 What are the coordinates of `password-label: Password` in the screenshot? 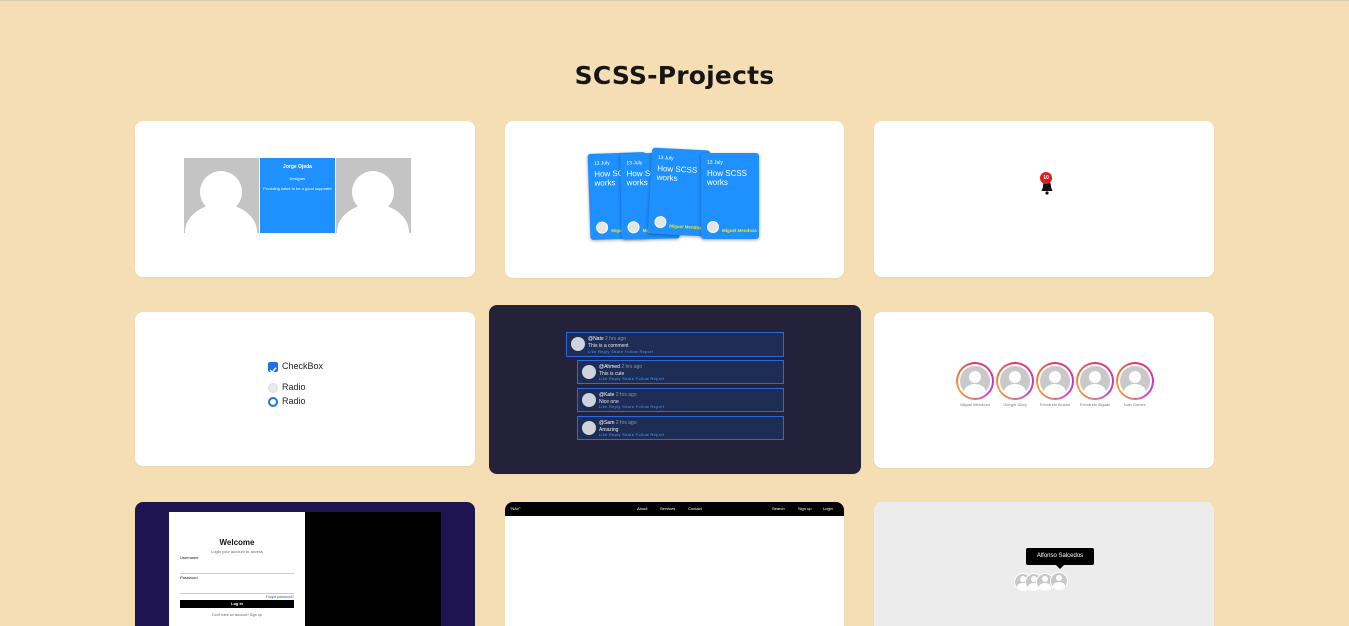 It's located at (189, 577).